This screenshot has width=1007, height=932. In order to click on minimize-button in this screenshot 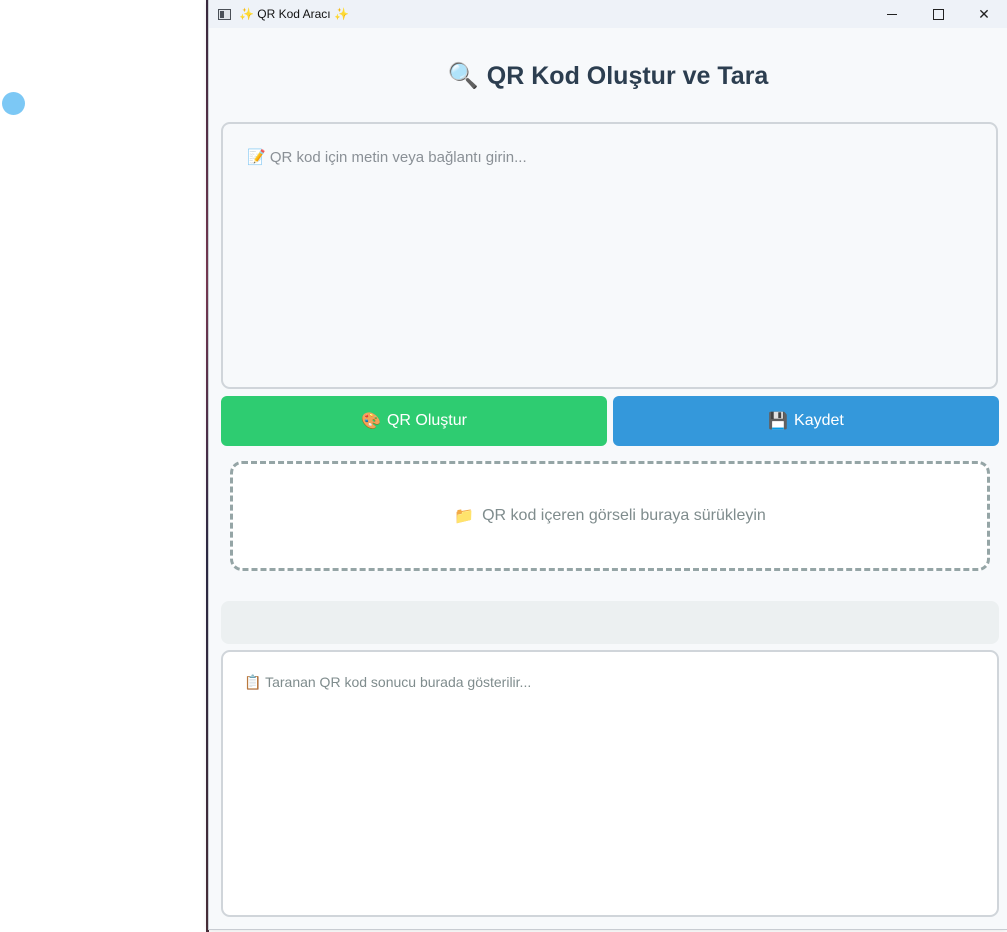, I will do `click(892, 14)`.